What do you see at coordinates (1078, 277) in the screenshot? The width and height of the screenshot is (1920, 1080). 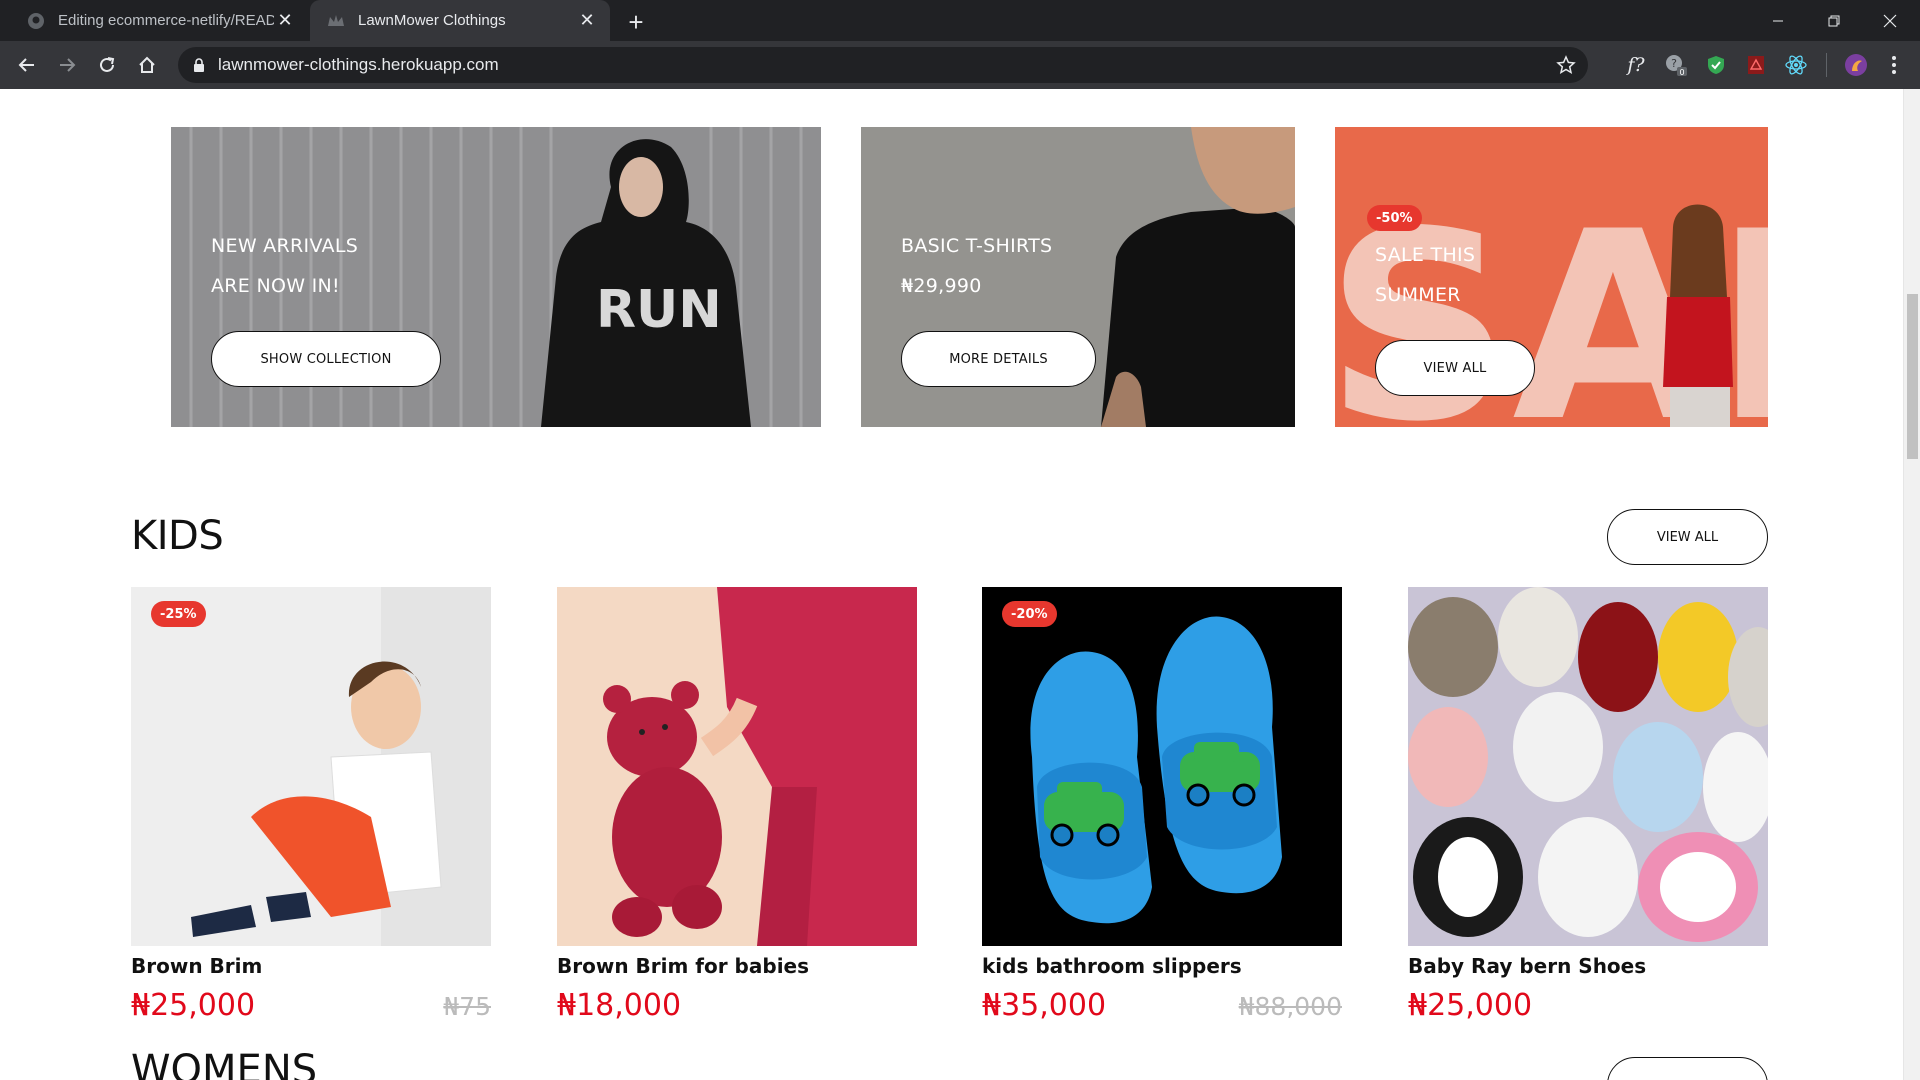 I see `banner-basic-tshirts: BASIC T-SHIRTS ₦29,990 MORE DETAILS` at bounding box center [1078, 277].